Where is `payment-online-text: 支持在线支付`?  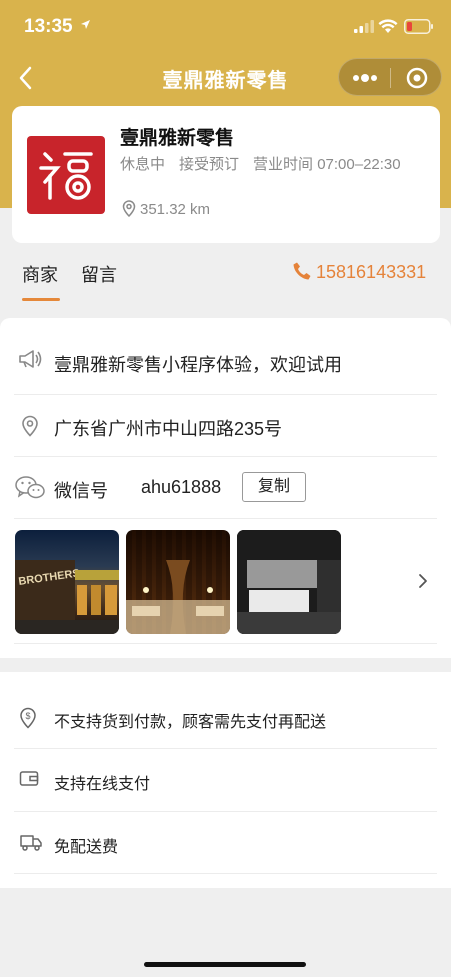
payment-online-text: 支持在线支付 is located at coordinates (102, 784).